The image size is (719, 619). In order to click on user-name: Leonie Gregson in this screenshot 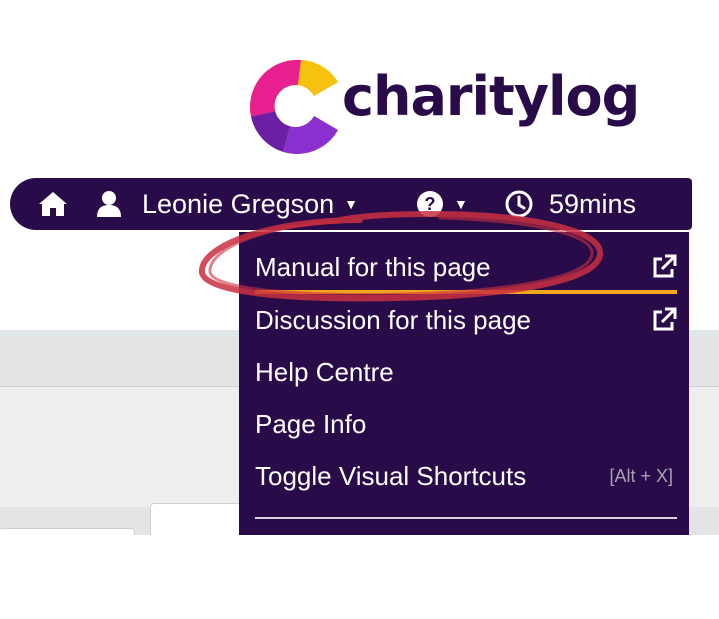, I will do `click(238, 203)`.